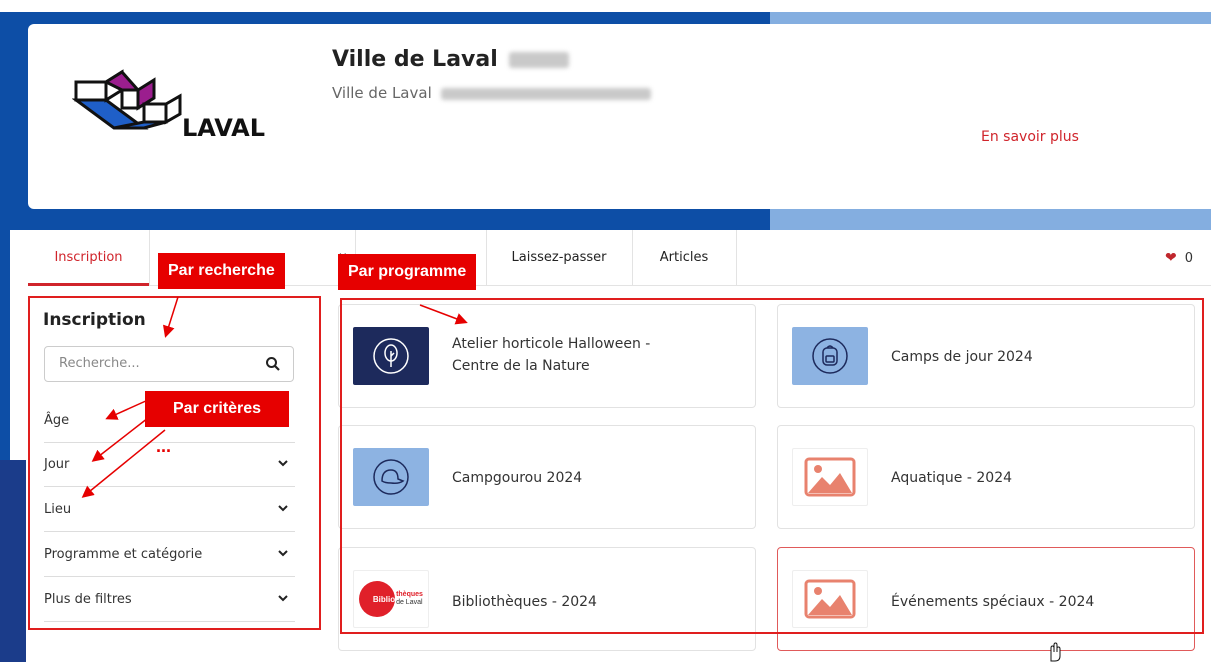  What do you see at coordinates (174, 463) in the screenshot?
I see `annotation-sidebar-box` at bounding box center [174, 463].